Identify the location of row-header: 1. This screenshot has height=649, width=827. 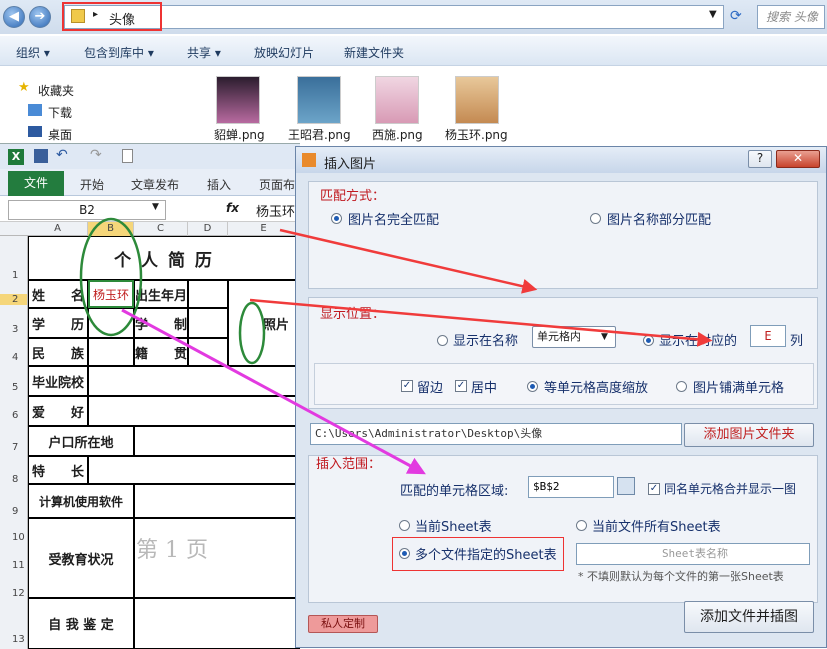
(13, 275).